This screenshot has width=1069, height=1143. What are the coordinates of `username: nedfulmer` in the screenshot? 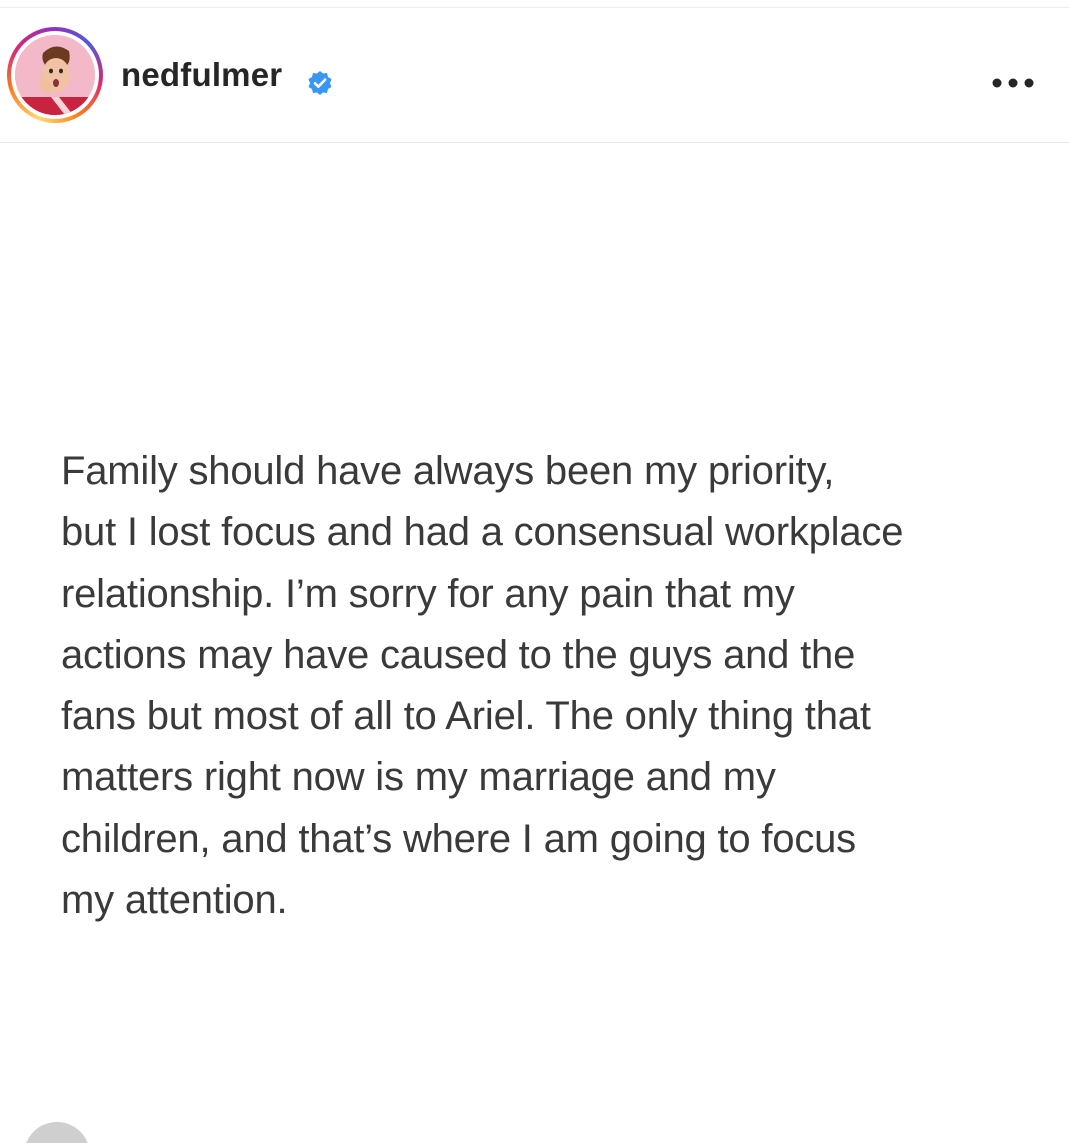 It's located at (201, 75).